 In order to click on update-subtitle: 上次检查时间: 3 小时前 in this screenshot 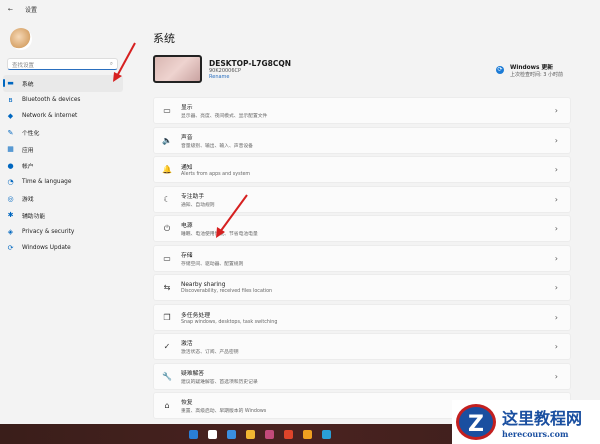, I will do `click(537, 75)`.